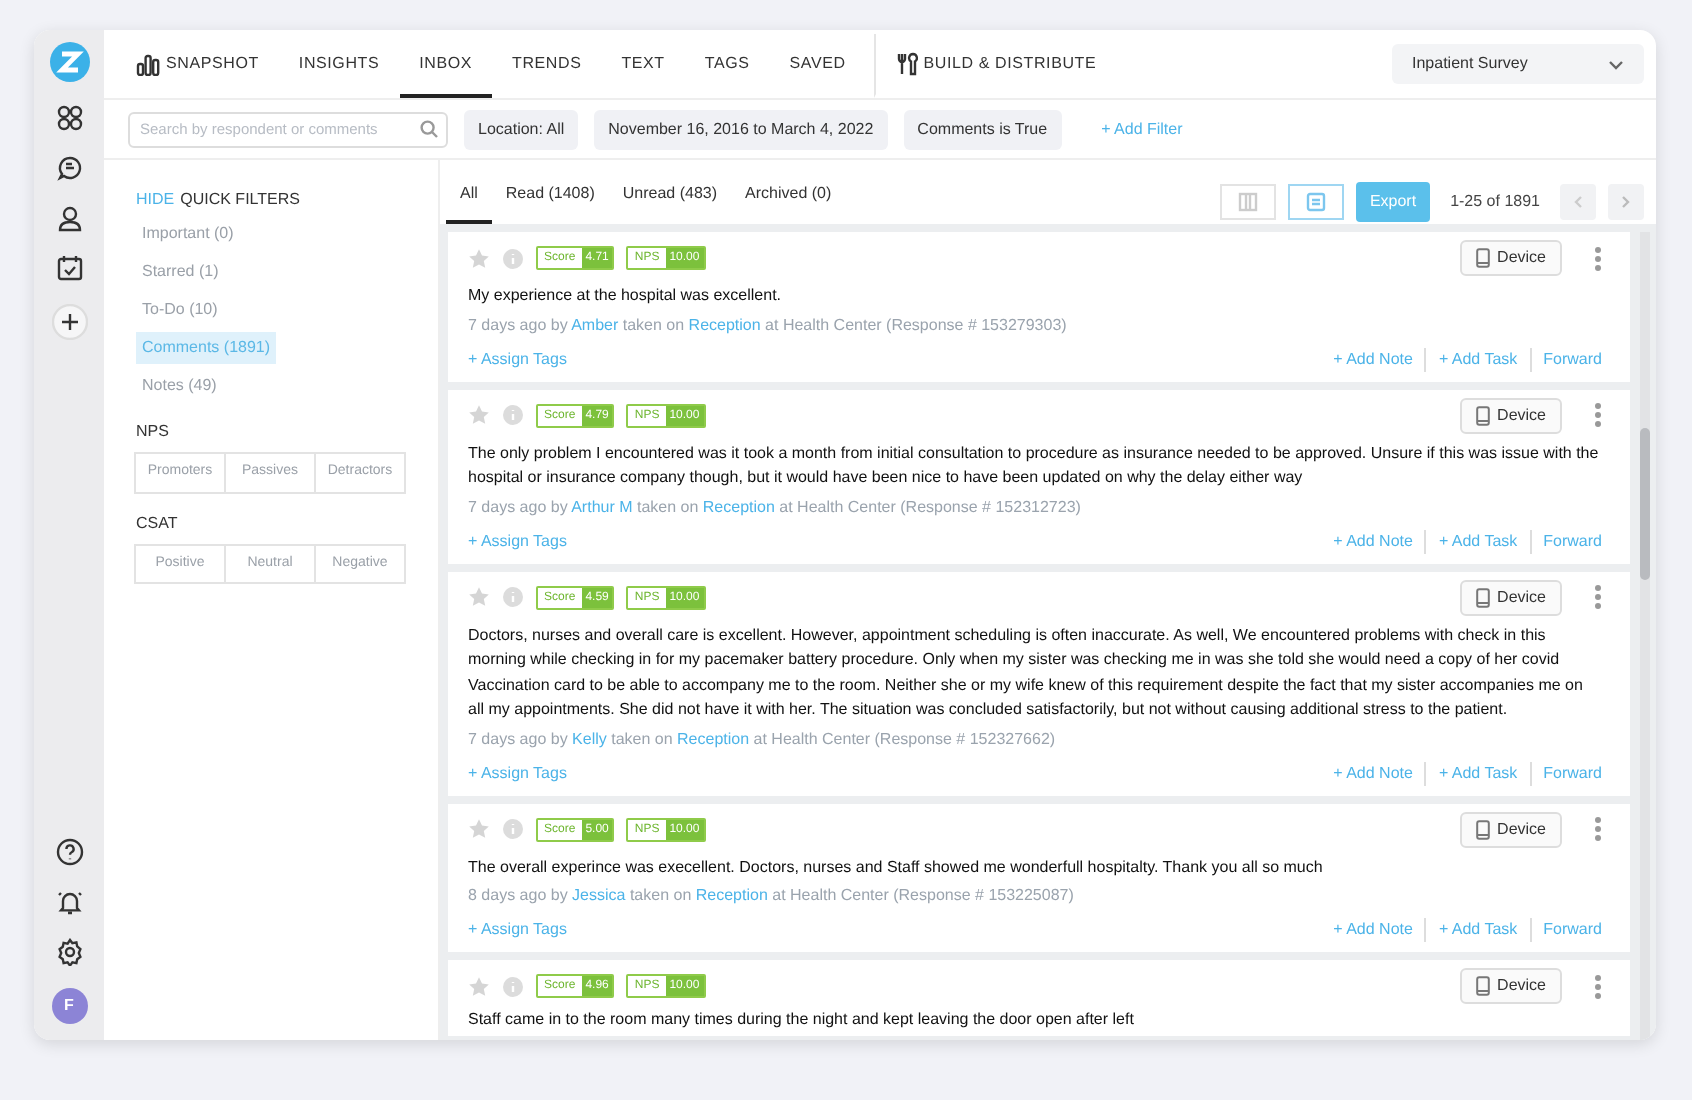 The width and height of the screenshot is (1692, 1100). Describe the element at coordinates (158, 523) in the screenshot. I see `group-title: CSAT` at that location.